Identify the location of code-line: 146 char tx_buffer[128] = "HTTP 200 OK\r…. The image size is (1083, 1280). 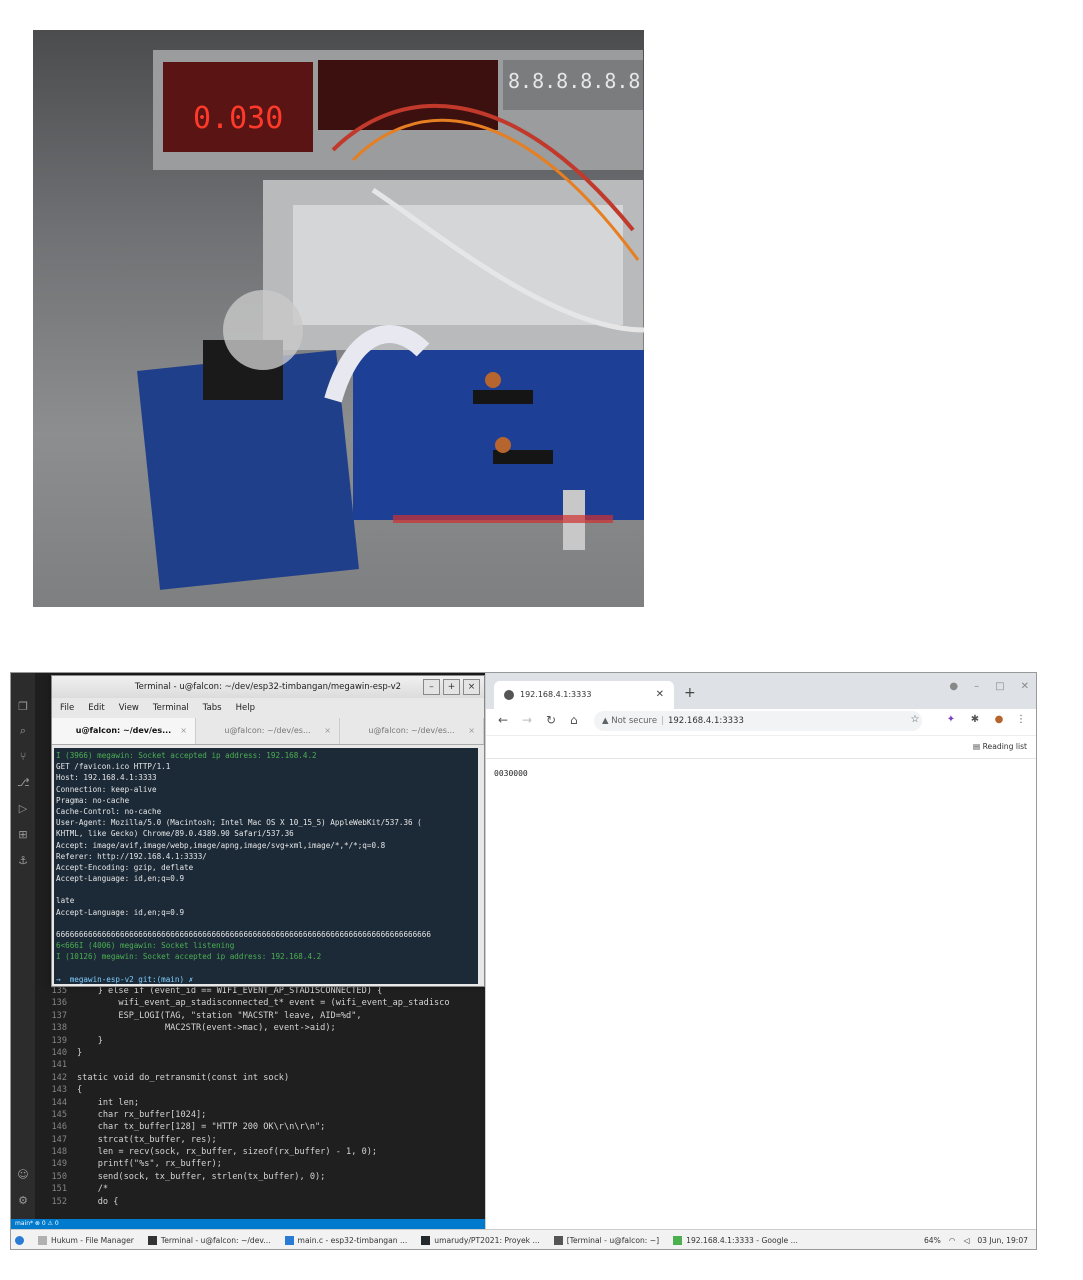
(260, 1127).